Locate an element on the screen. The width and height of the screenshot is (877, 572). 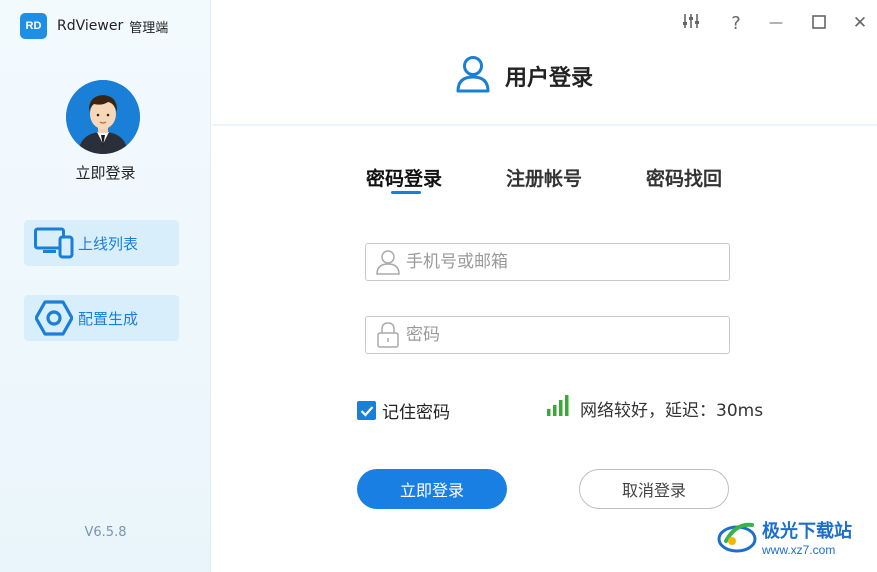
minimize-button: — is located at coordinates (776, 23).